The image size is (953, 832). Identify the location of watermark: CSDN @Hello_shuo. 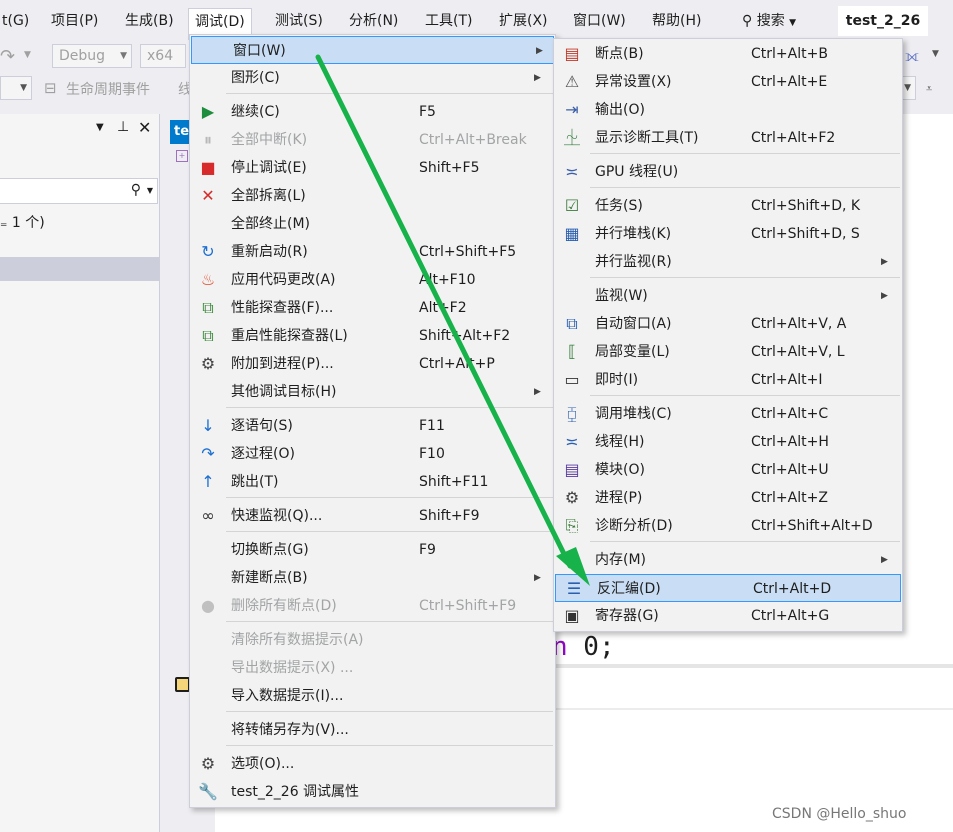
(839, 814).